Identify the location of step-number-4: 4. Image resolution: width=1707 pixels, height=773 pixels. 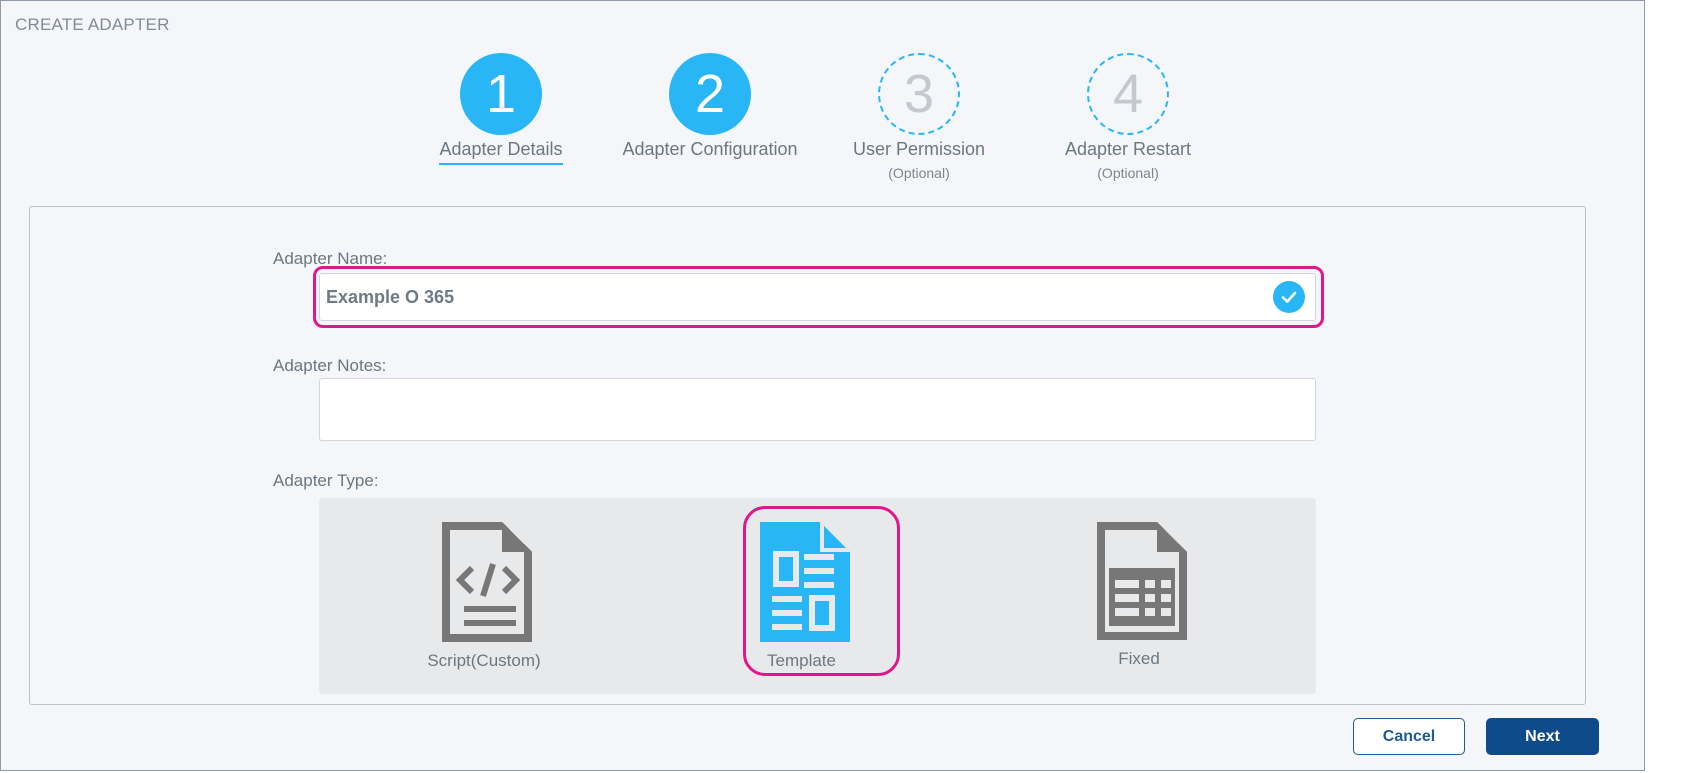
(1128, 94).